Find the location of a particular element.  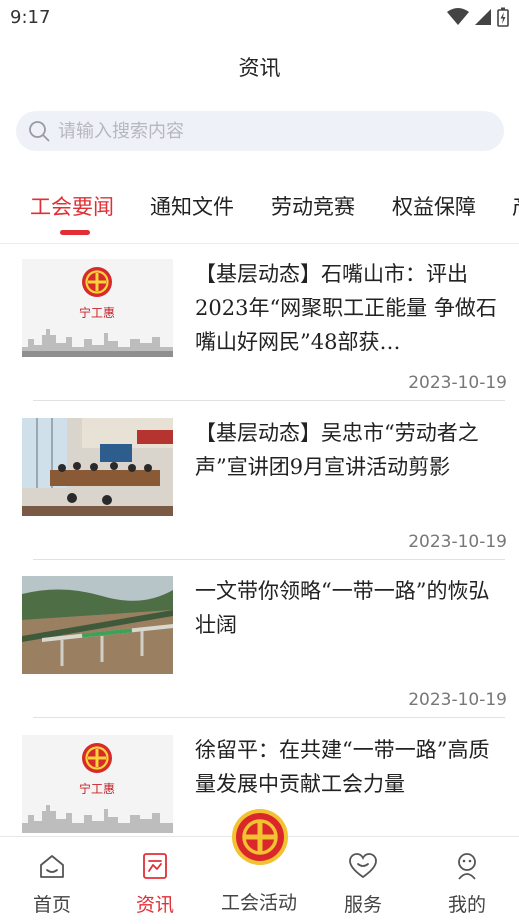

nav-home: 首页 is located at coordinates (52, 884).